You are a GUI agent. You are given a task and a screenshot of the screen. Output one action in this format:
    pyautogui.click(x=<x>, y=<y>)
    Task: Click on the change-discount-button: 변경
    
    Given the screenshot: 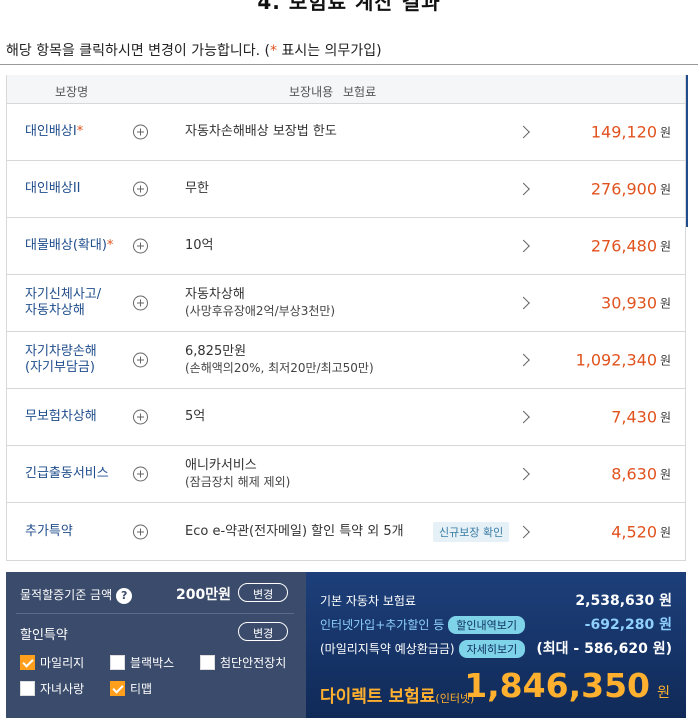 What is the action you would take?
    pyautogui.click(x=263, y=631)
    